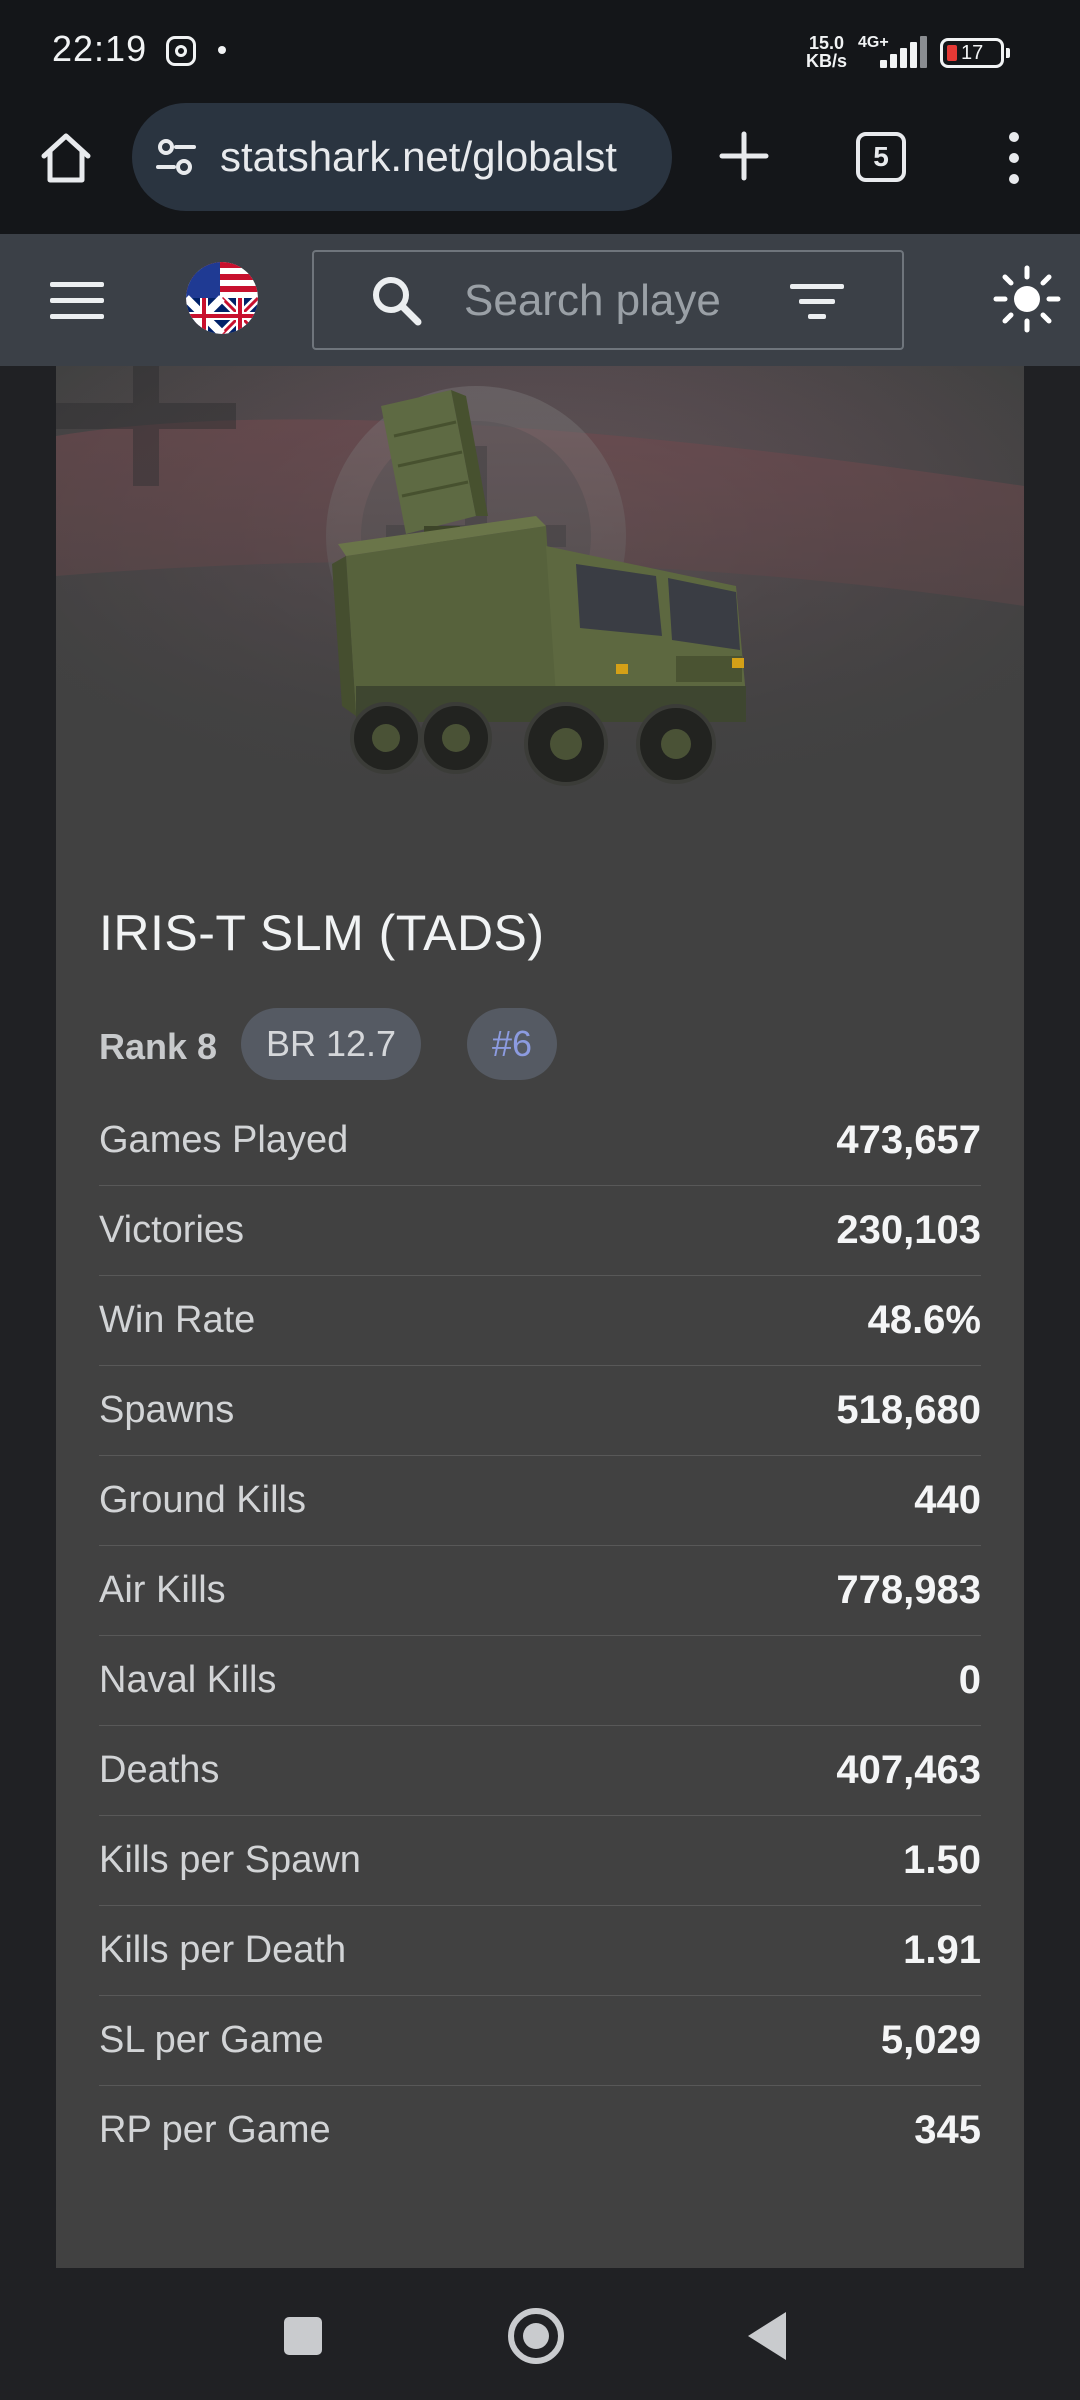  Describe the element at coordinates (1027, 299) in the screenshot. I see `theme-toggle-sun-icon` at that location.